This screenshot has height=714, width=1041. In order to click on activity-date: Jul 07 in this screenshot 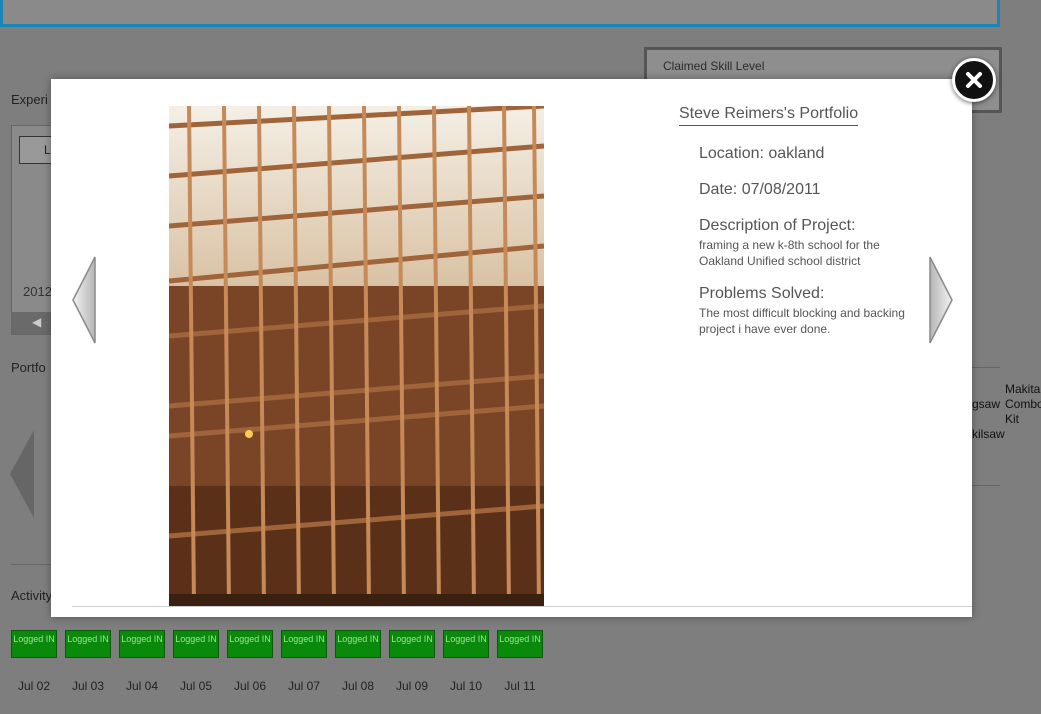, I will do `click(304, 686)`.